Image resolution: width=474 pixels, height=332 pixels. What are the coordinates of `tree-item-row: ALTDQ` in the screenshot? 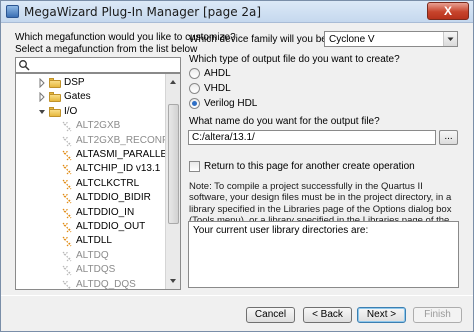 It's located at (91, 256).